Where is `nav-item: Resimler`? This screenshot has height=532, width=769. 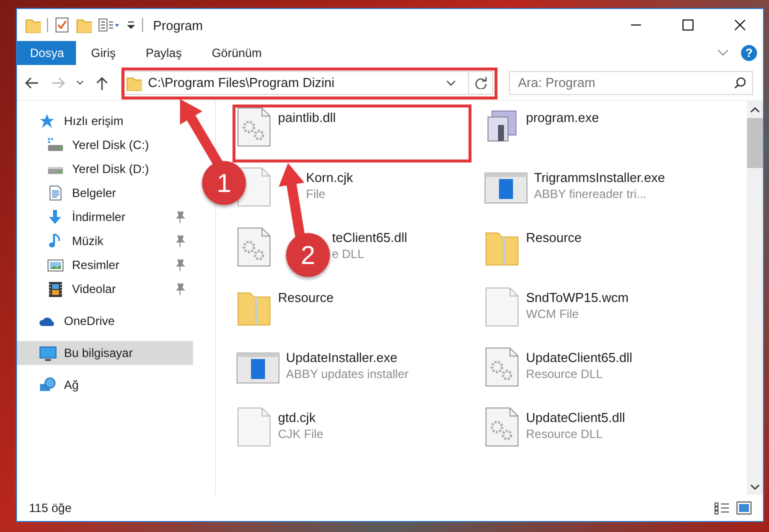 nav-item: Resimler is located at coordinates (105, 265).